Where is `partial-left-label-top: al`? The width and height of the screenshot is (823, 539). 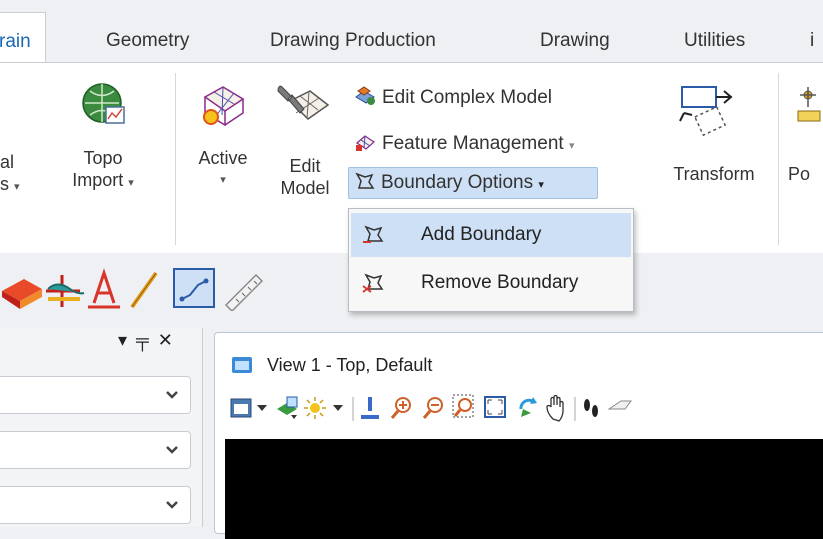 partial-left-label-top: al is located at coordinates (7, 162).